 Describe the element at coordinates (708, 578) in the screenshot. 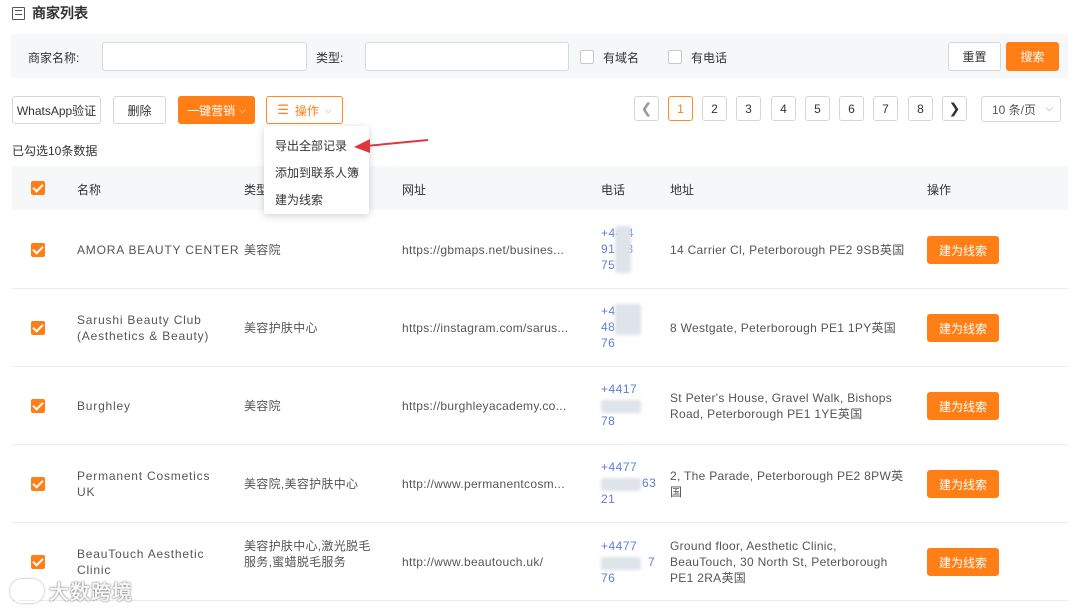

I see `address-line: PE1 2RA英国` at that location.